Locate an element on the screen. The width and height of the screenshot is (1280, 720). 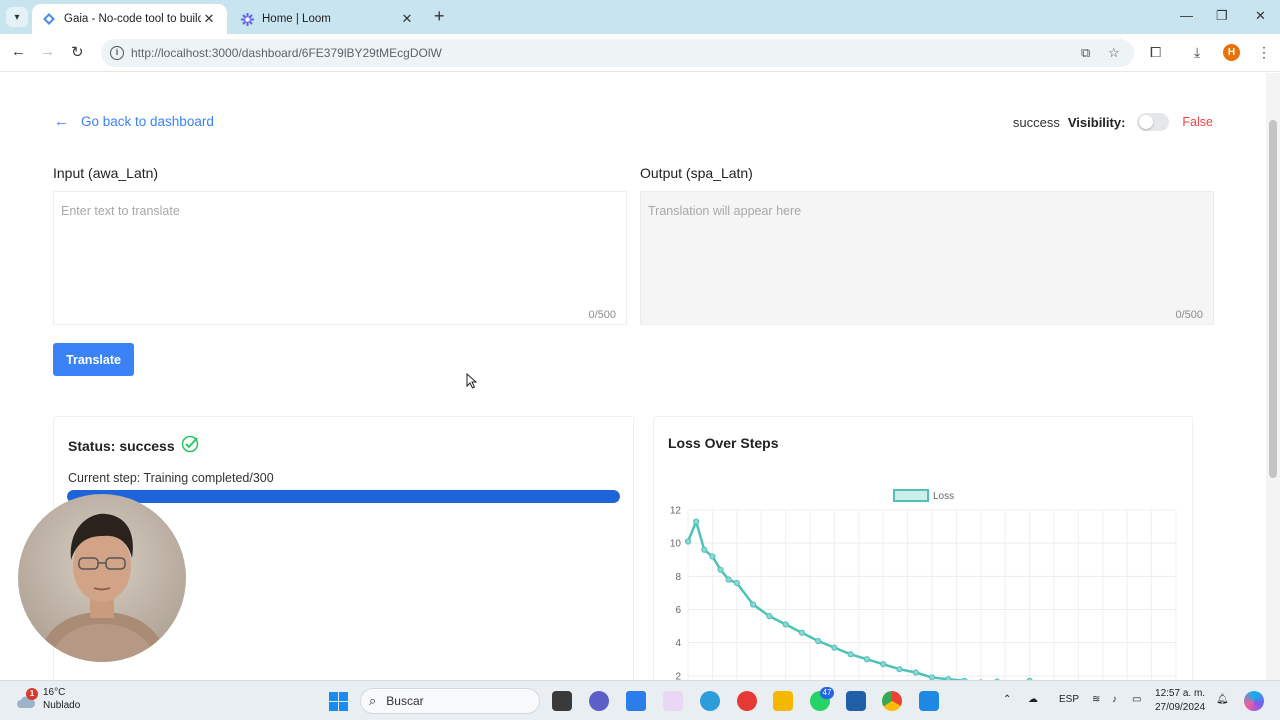
teams-app-icon is located at coordinates (599, 701).